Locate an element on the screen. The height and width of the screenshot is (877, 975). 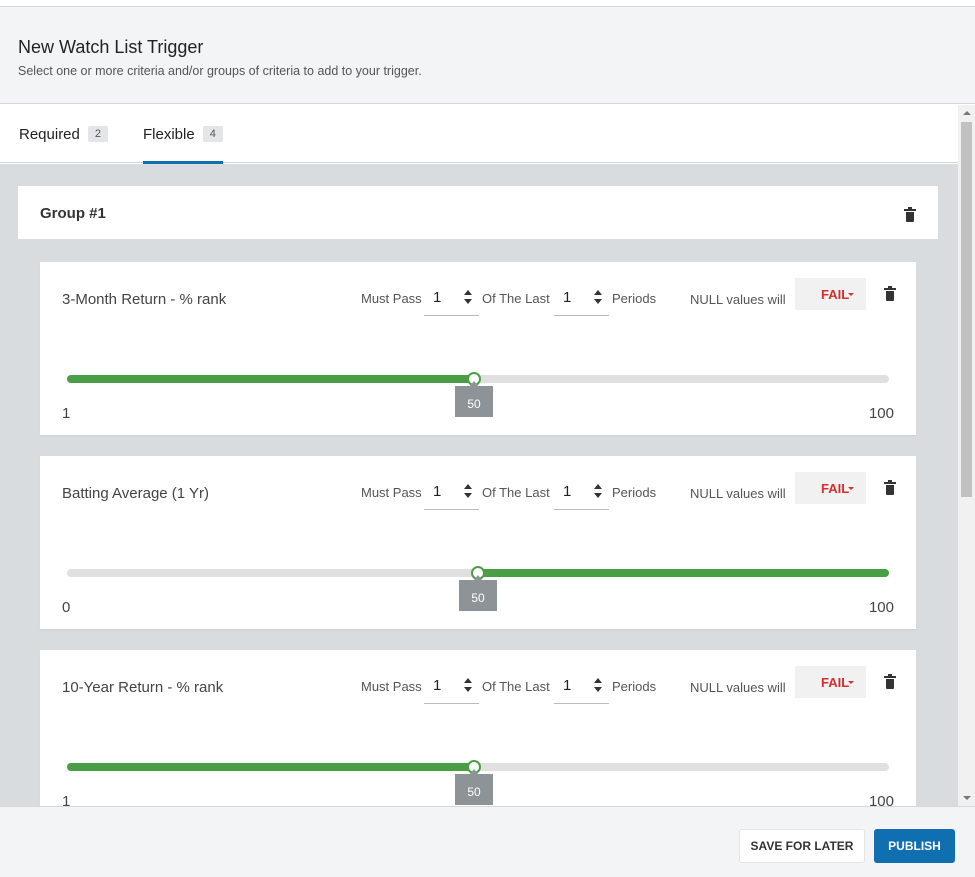
scroll-down-arrow-icon is located at coordinates (967, 798).